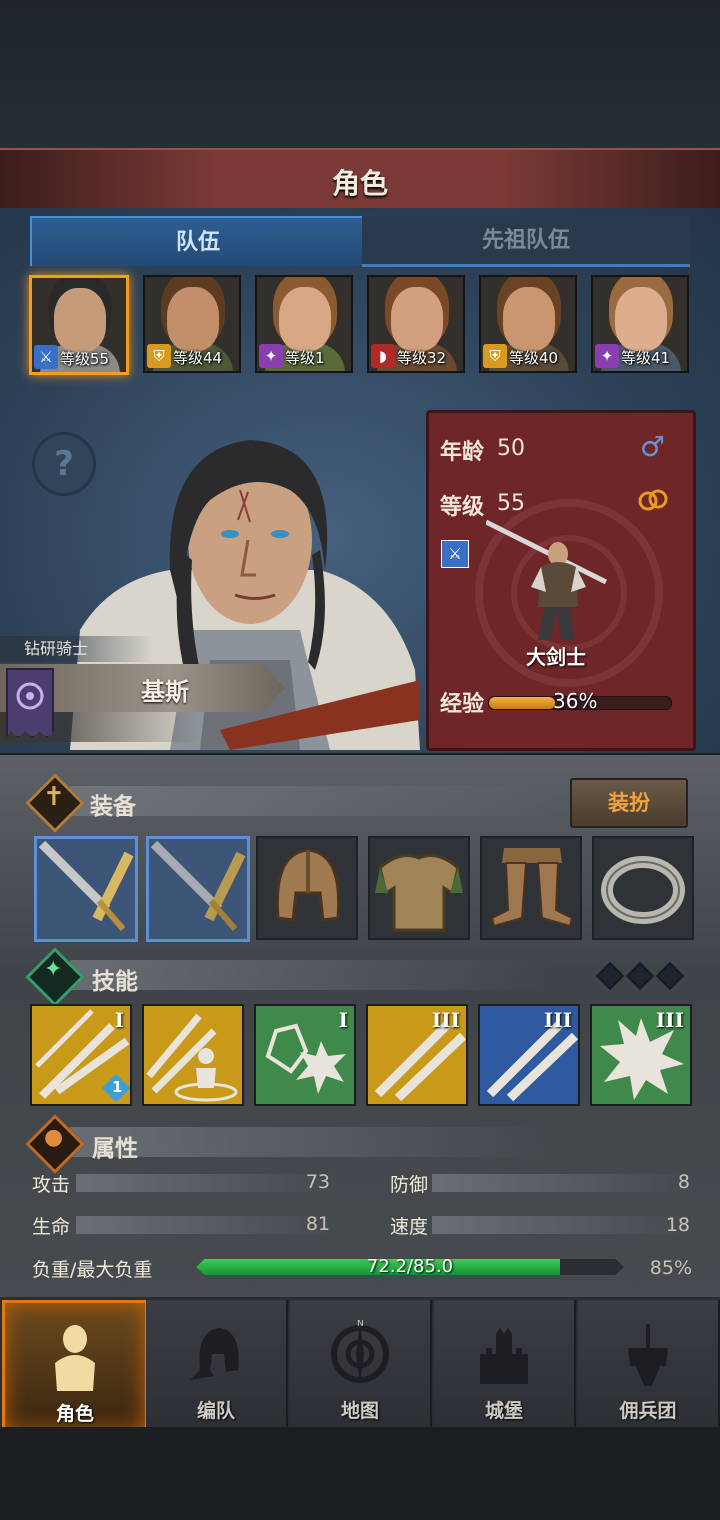 The height and width of the screenshot is (1520, 720). What do you see at coordinates (359, 1411) in the screenshot?
I see `nav-label: 地图` at bounding box center [359, 1411].